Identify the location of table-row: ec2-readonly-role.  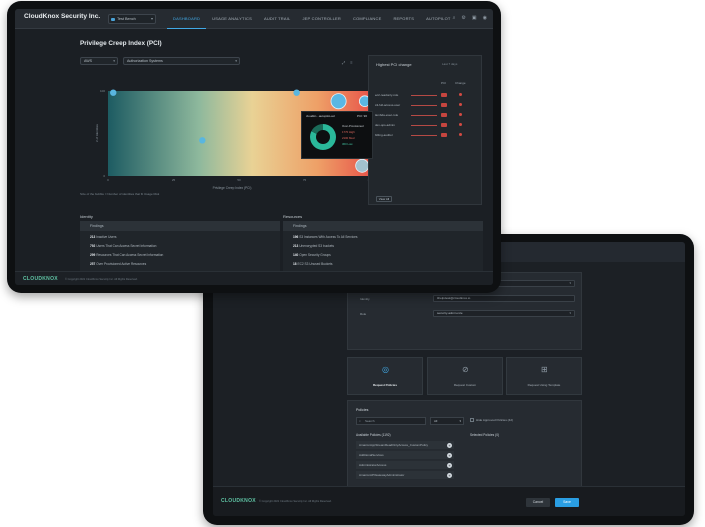
(426, 96).